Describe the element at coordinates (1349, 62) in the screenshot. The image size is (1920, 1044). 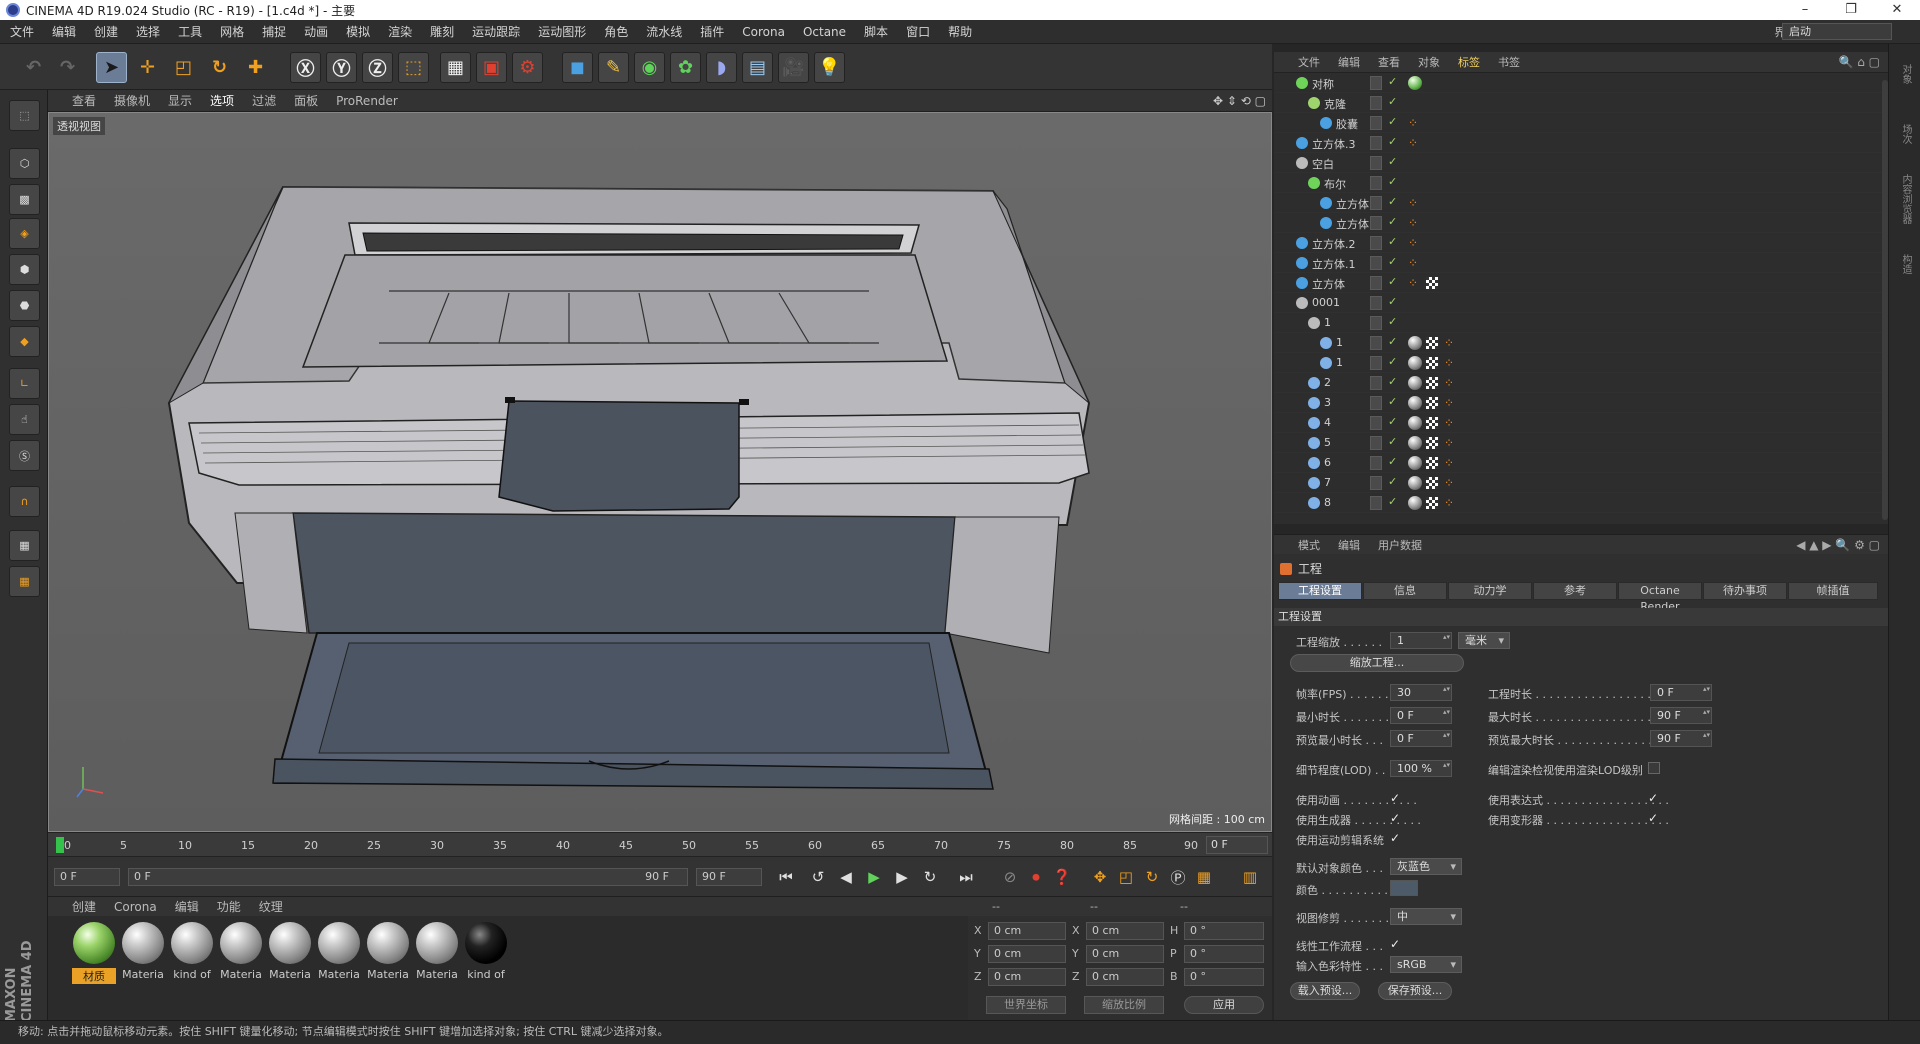
I see `obj-menu-edit: 编辑` at that location.